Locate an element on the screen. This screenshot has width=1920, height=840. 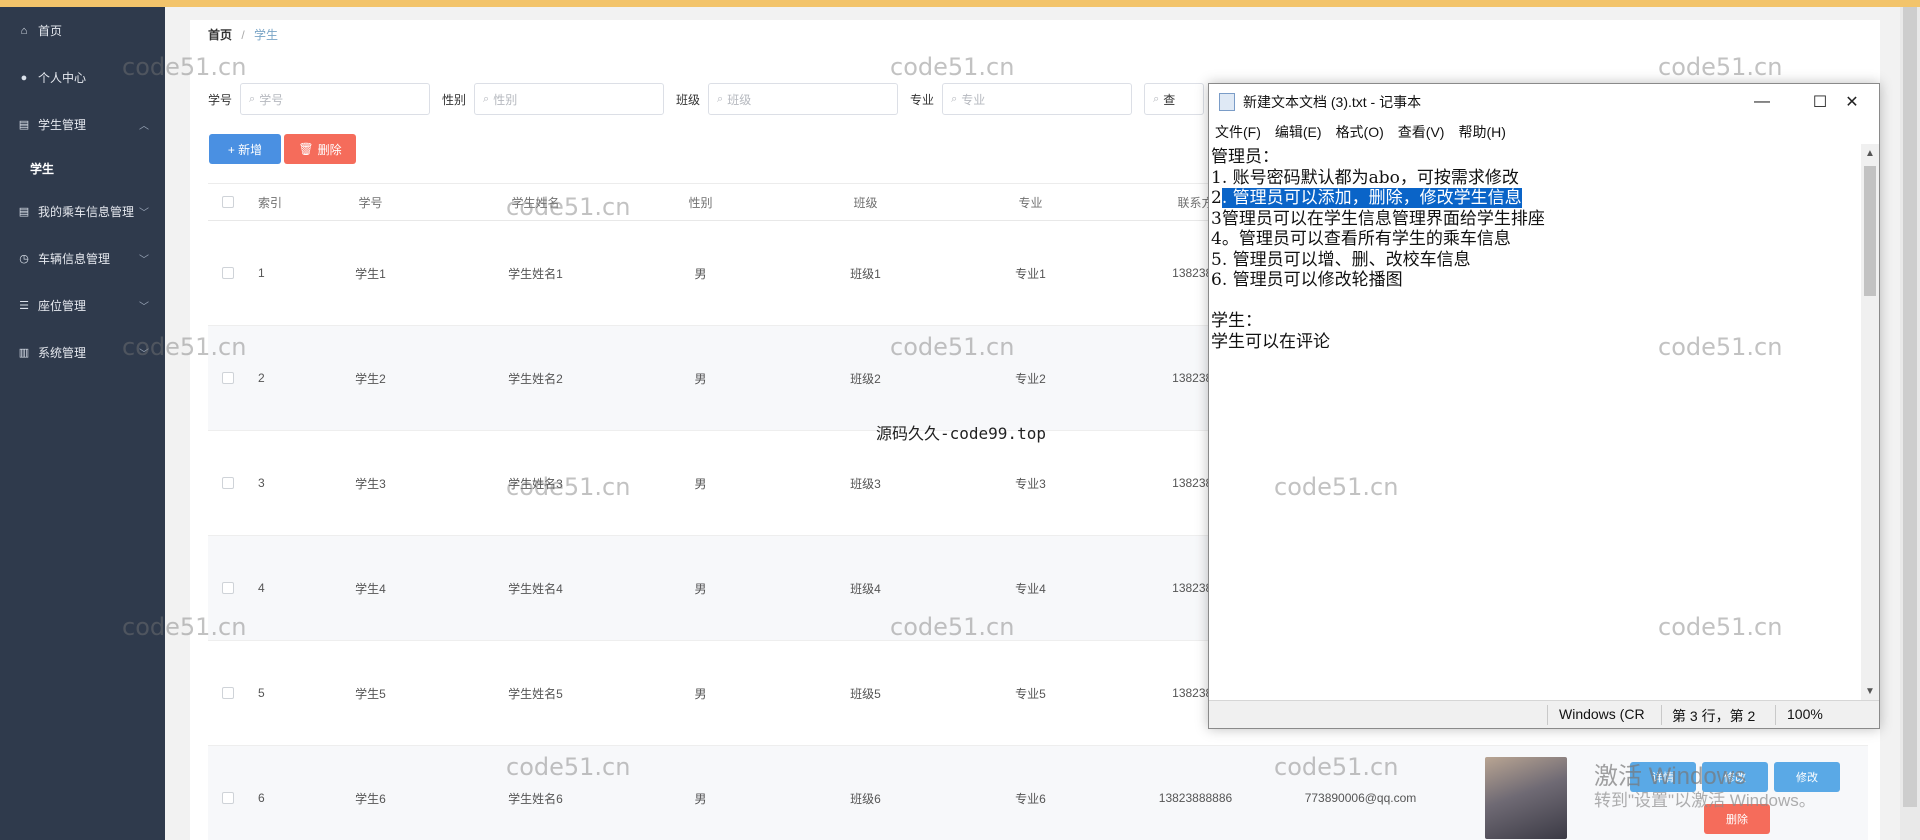
search-input-xh: ⌕ 学号 is located at coordinates (335, 99).